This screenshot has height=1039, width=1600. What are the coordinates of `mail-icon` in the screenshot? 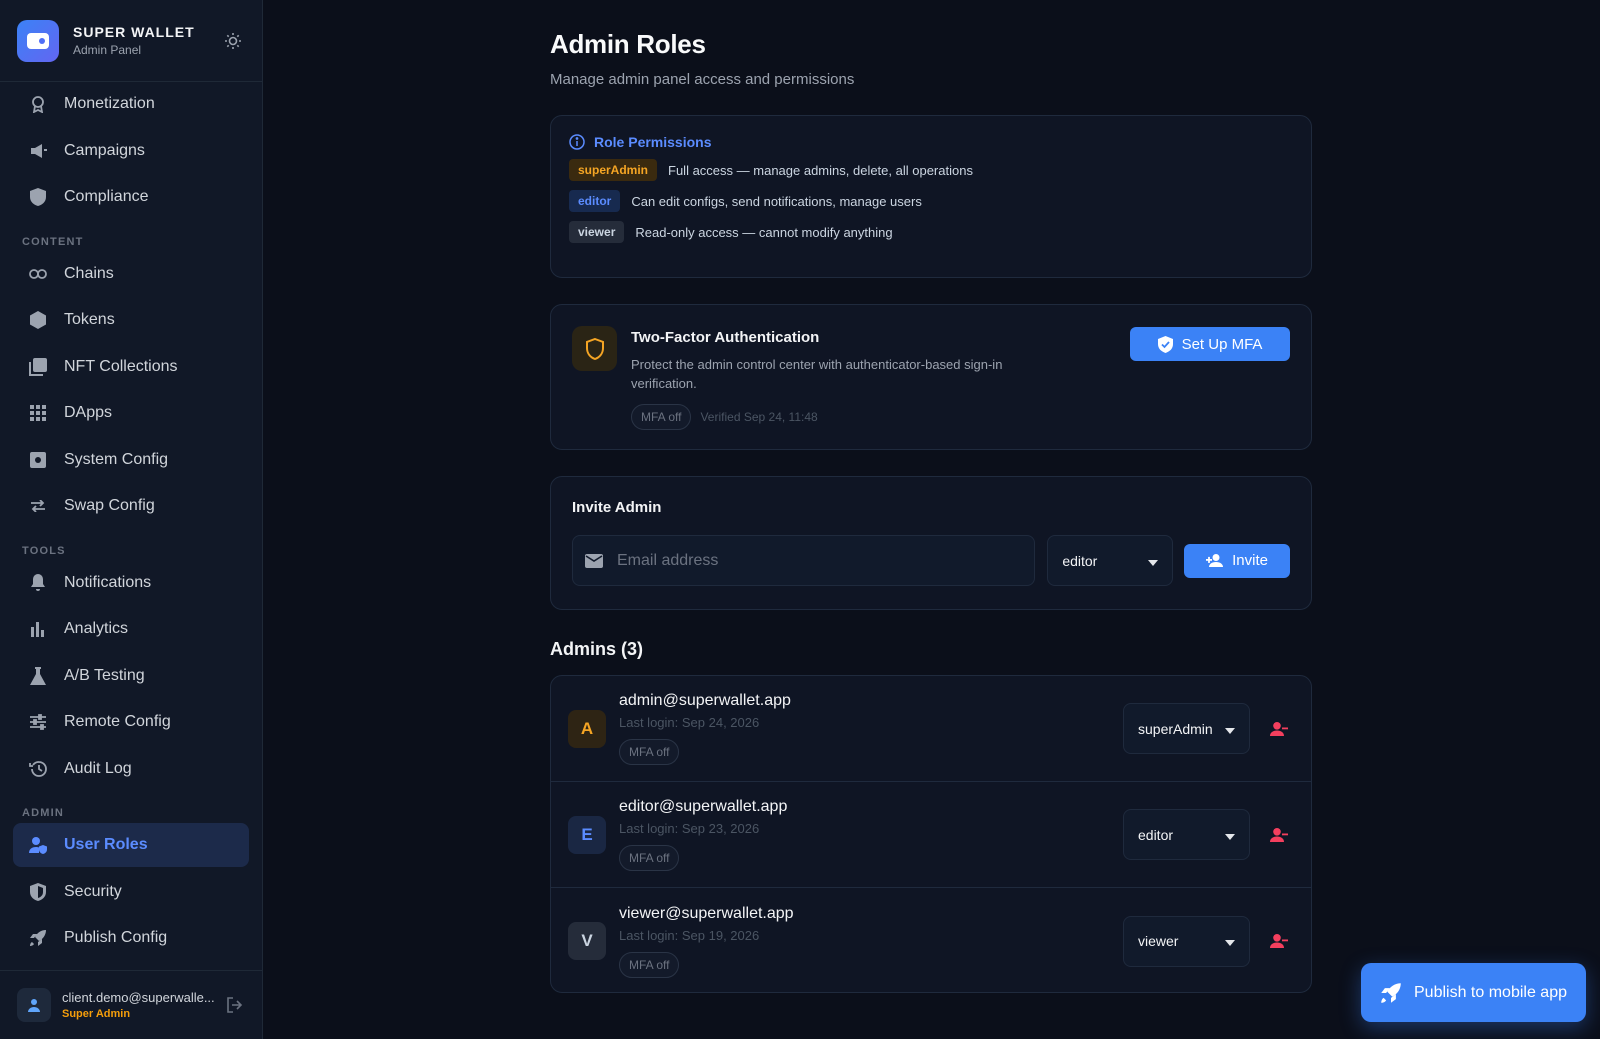 It's located at (594, 560).